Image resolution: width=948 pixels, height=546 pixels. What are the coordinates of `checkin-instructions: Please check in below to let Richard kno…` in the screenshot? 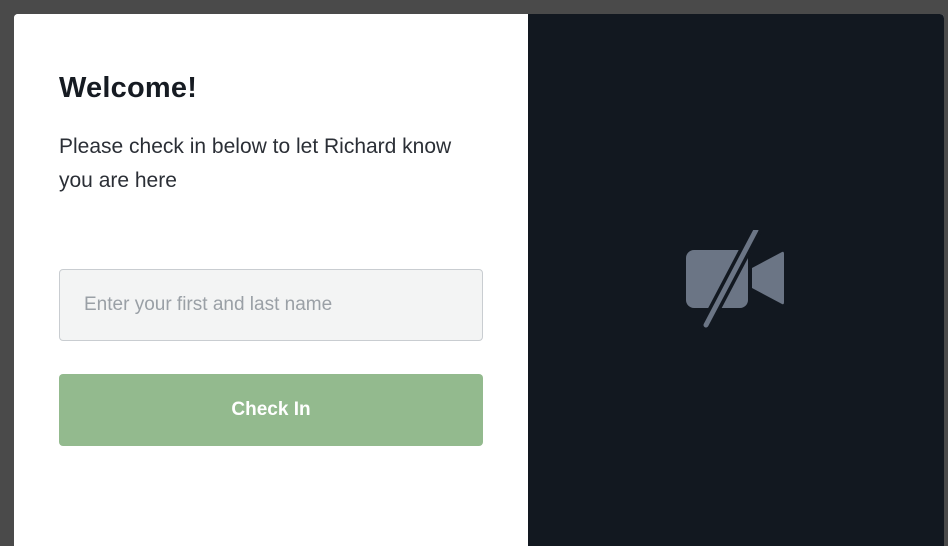 It's located at (255, 163).